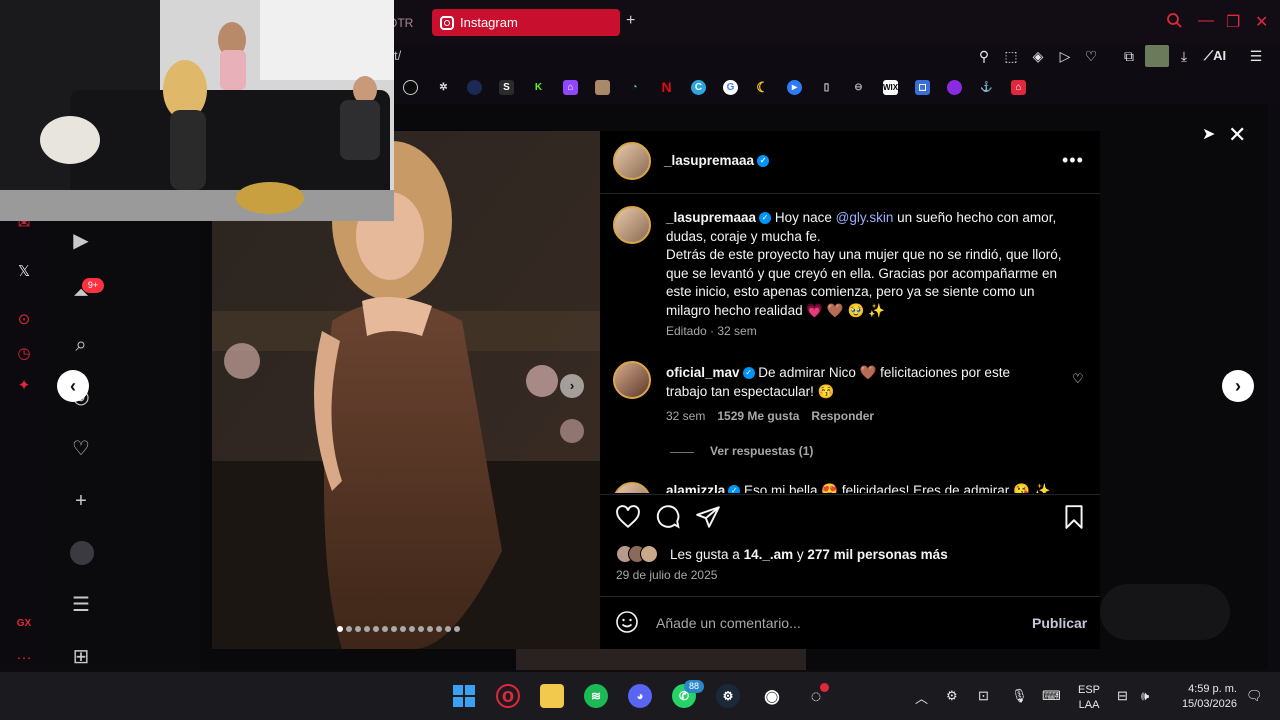 The image size is (1280, 720). Describe the element at coordinates (596, 696) in the screenshot. I see `spotify-icon: ≋` at that location.